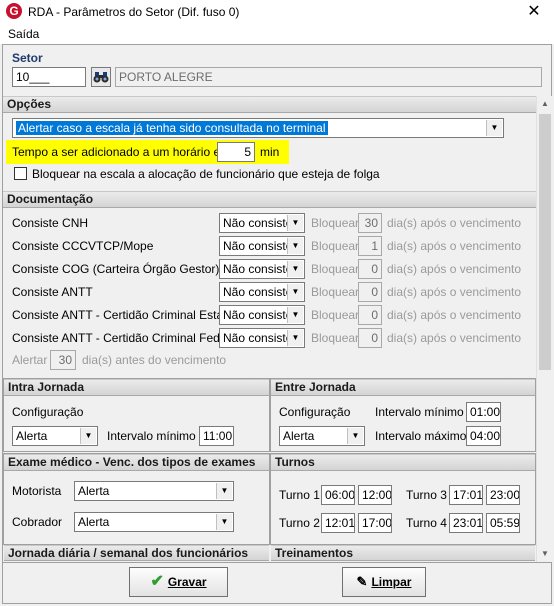 Image resolution: width=554 pixels, height=606 pixels. What do you see at coordinates (328, 77) in the screenshot?
I see `setor-name-field: PORTO ALEGRE` at bounding box center [328, 77].